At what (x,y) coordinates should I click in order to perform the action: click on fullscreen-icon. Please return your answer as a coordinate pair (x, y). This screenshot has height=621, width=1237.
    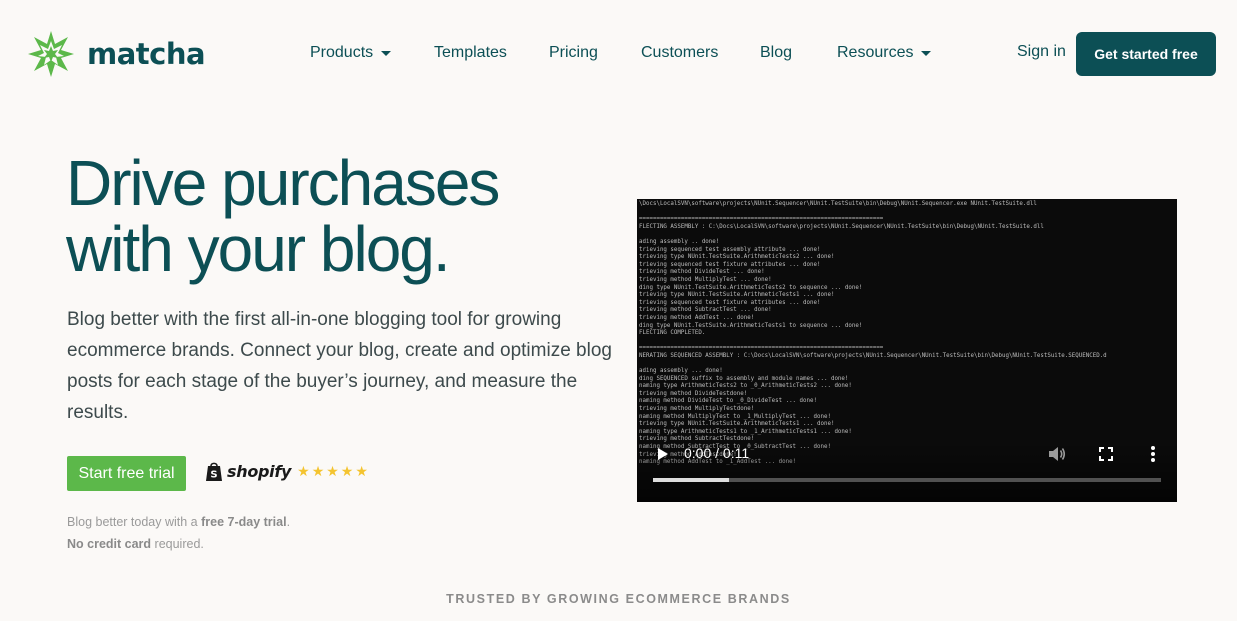
    Looking at the image, I should click on (1106, 454).